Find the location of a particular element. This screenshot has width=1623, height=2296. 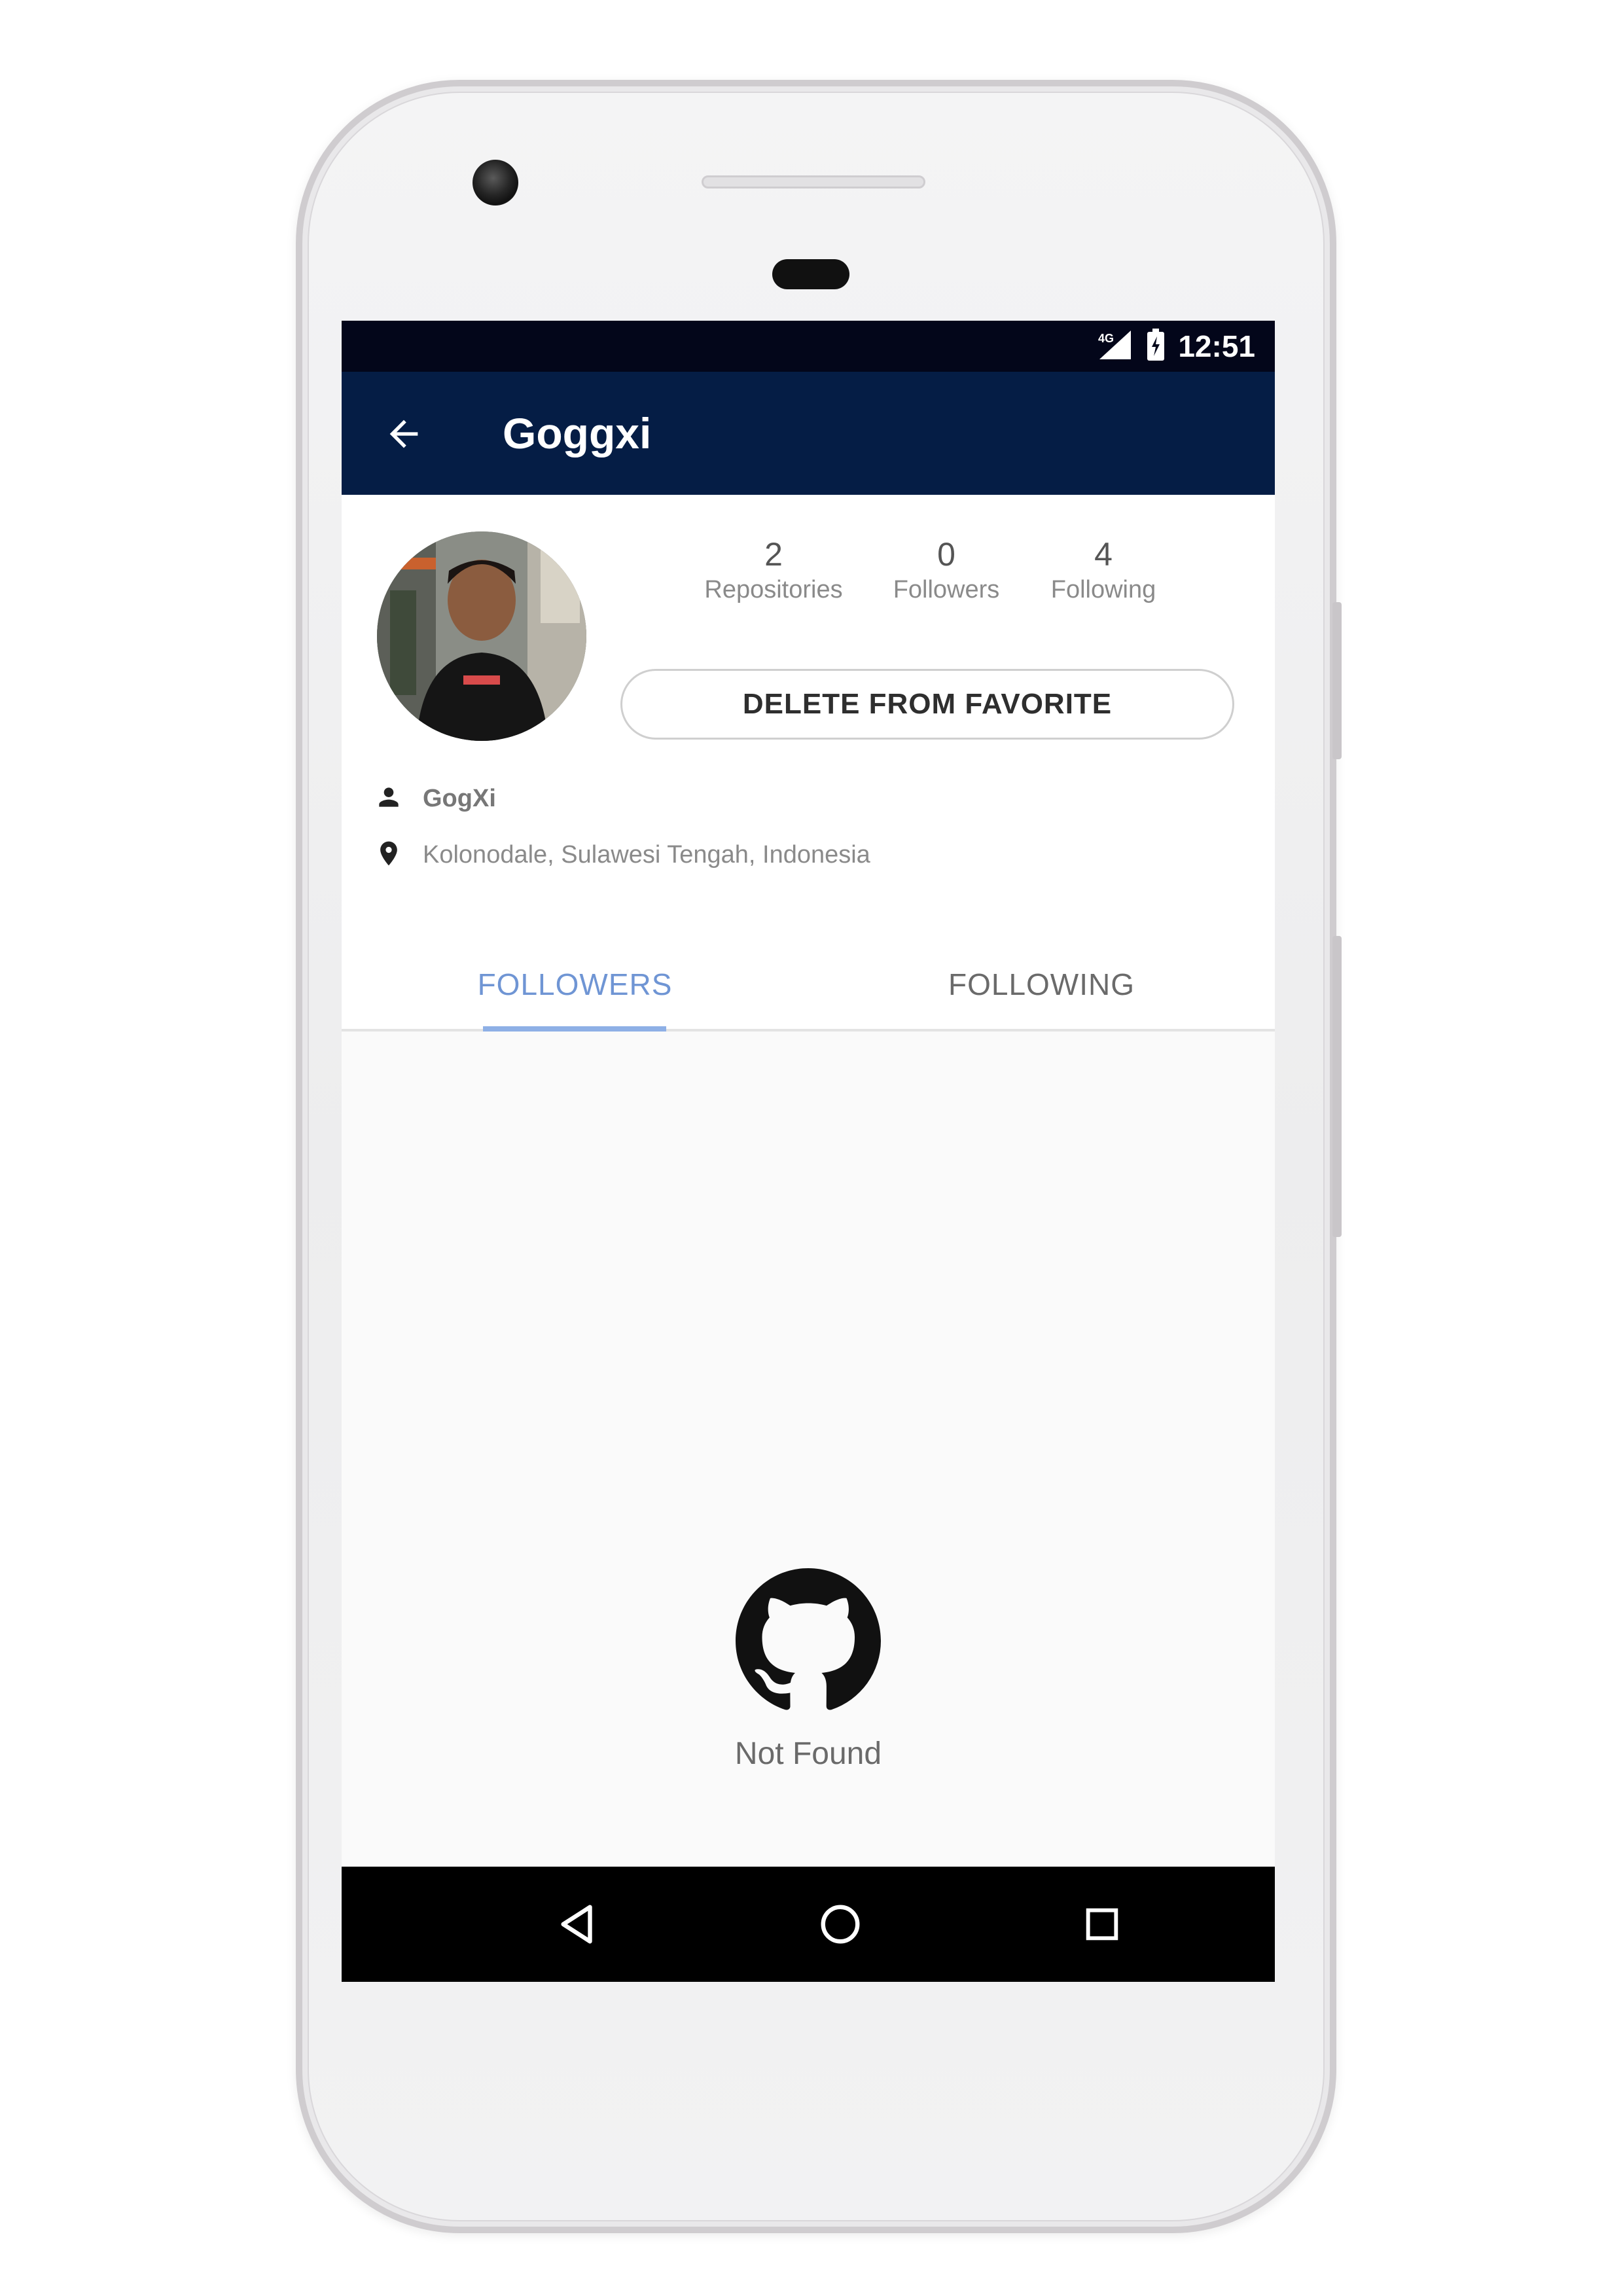

power-button is located at coordinates (1337, 680).